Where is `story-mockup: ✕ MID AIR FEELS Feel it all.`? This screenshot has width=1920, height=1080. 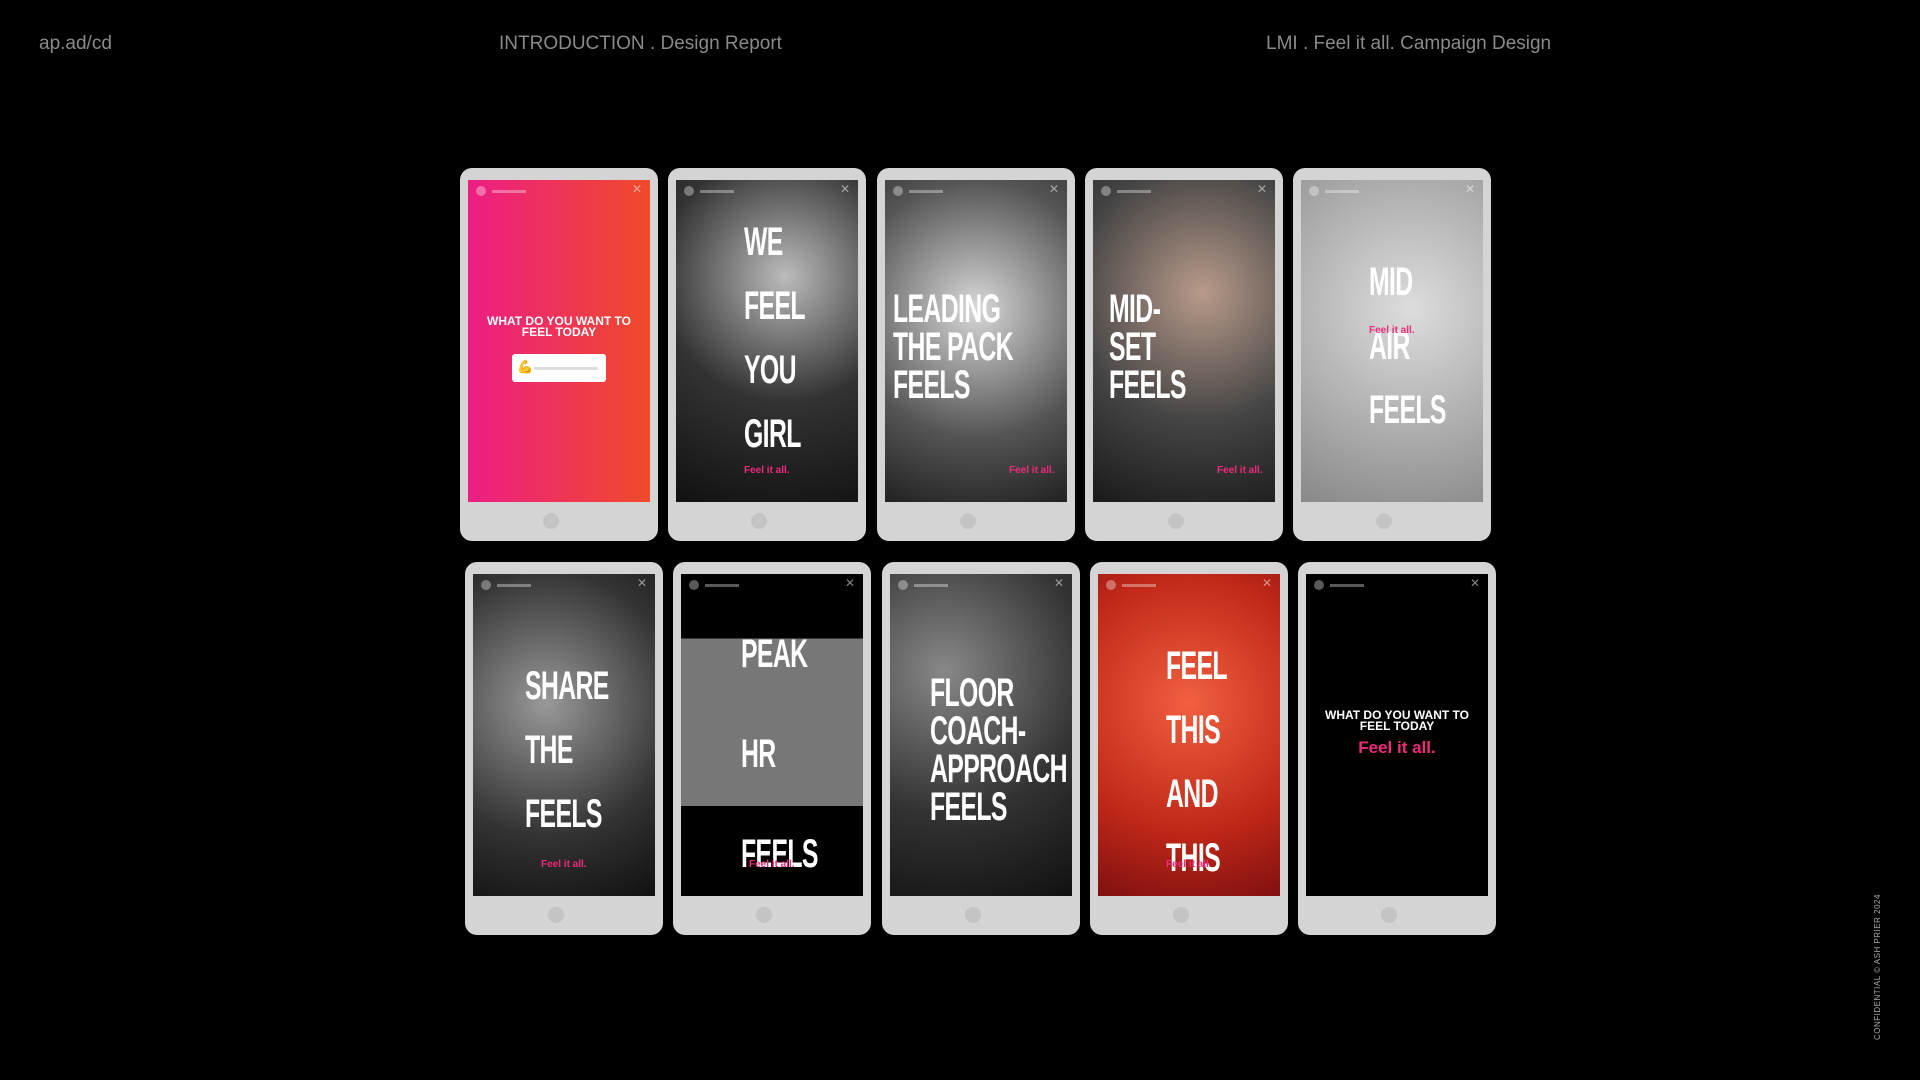
story-mockup: ✕ MID AIR FEELS Feel it all. is located at coordinates (1392, 354).